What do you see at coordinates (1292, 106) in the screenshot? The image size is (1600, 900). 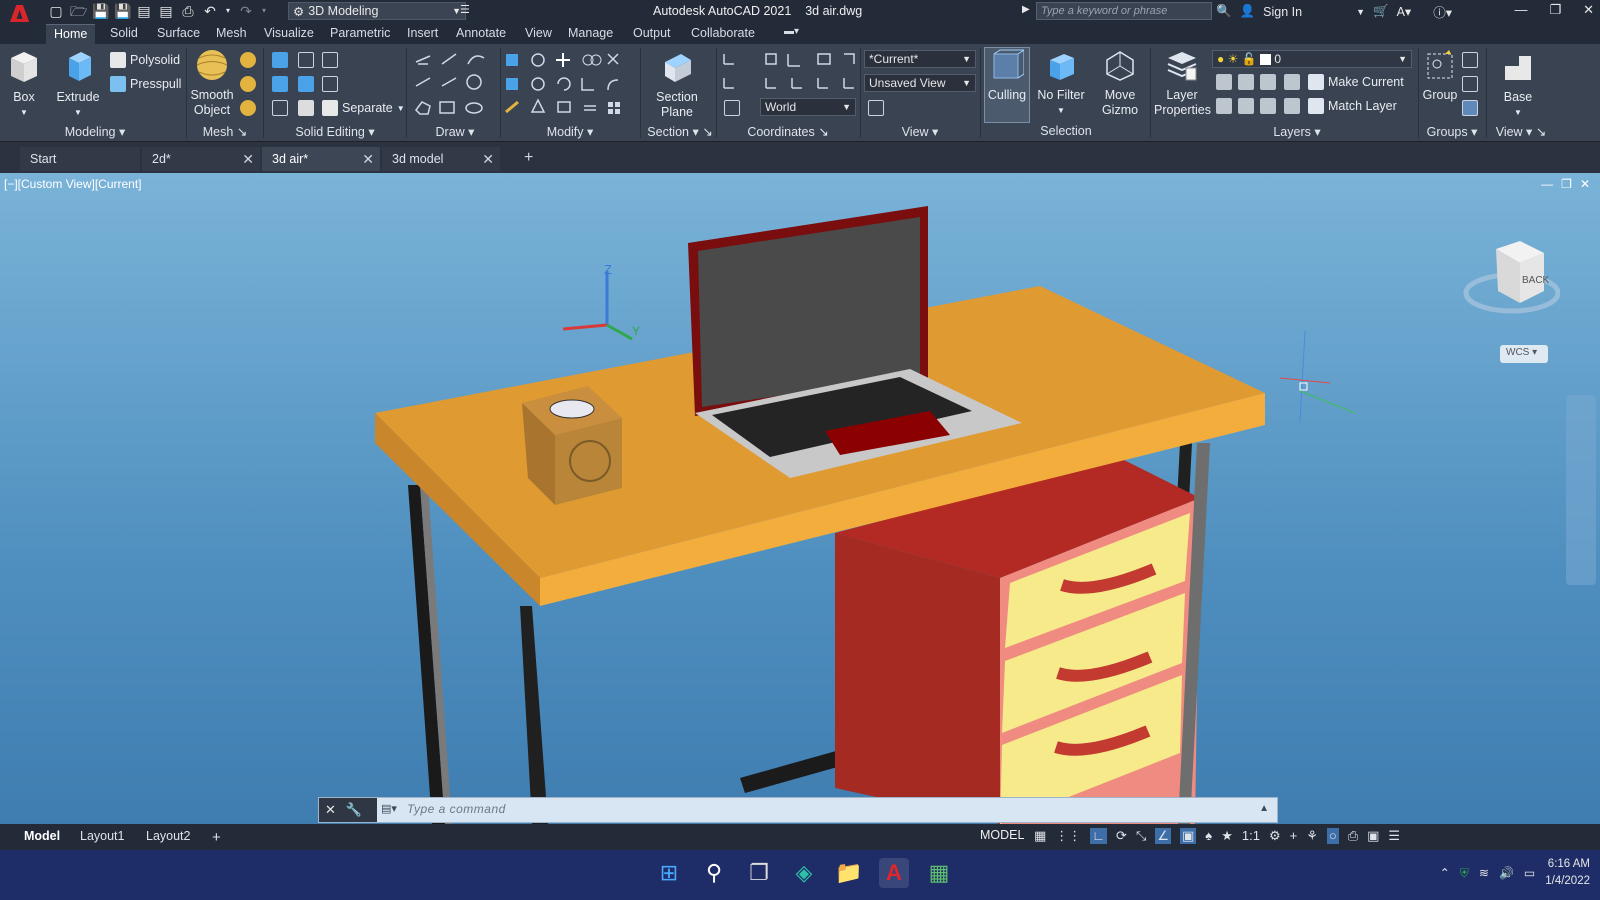 I see `layer-unlock-icon` at bounding box center [1292, 106].